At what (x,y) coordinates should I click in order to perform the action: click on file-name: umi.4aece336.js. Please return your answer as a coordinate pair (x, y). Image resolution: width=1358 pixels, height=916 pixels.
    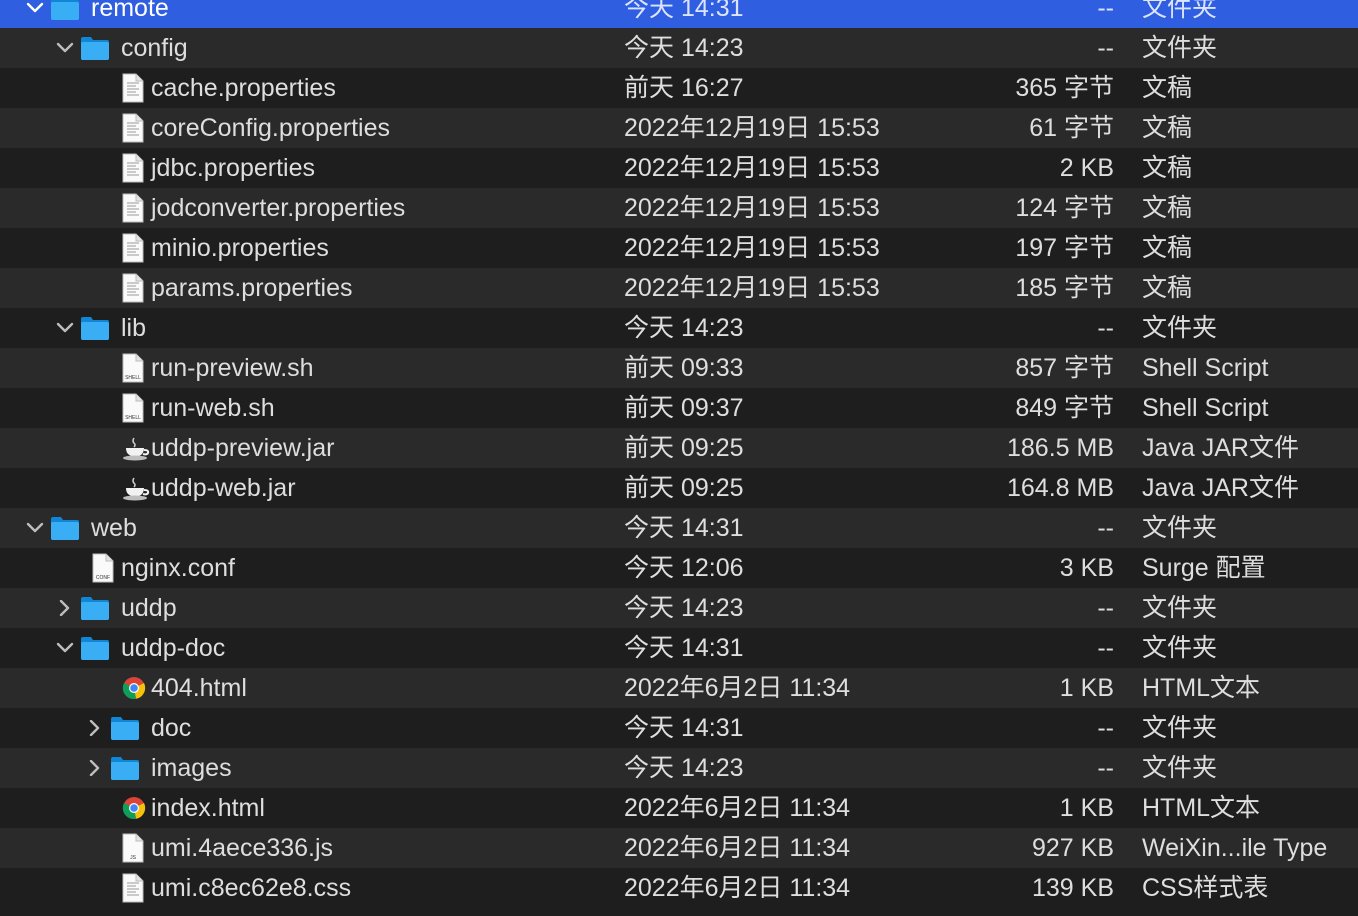
    Looking at the image, I should click on (242, 848).